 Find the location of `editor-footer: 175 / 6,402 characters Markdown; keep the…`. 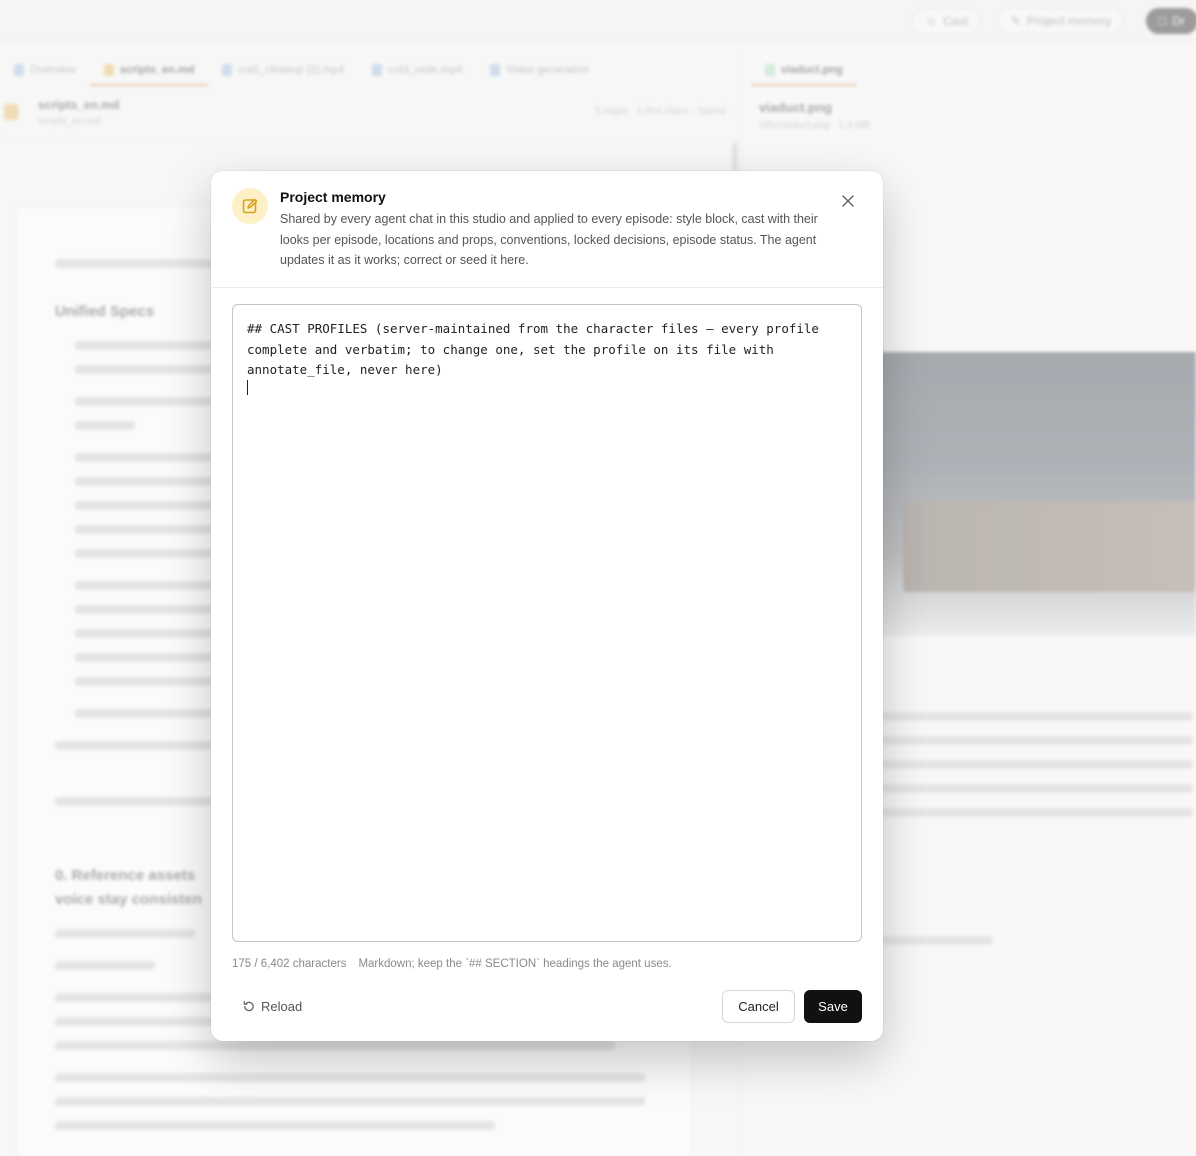

editor-footer: 175 / 6,402 characters Markdown; keep the… is located at coordinates (452, 964).